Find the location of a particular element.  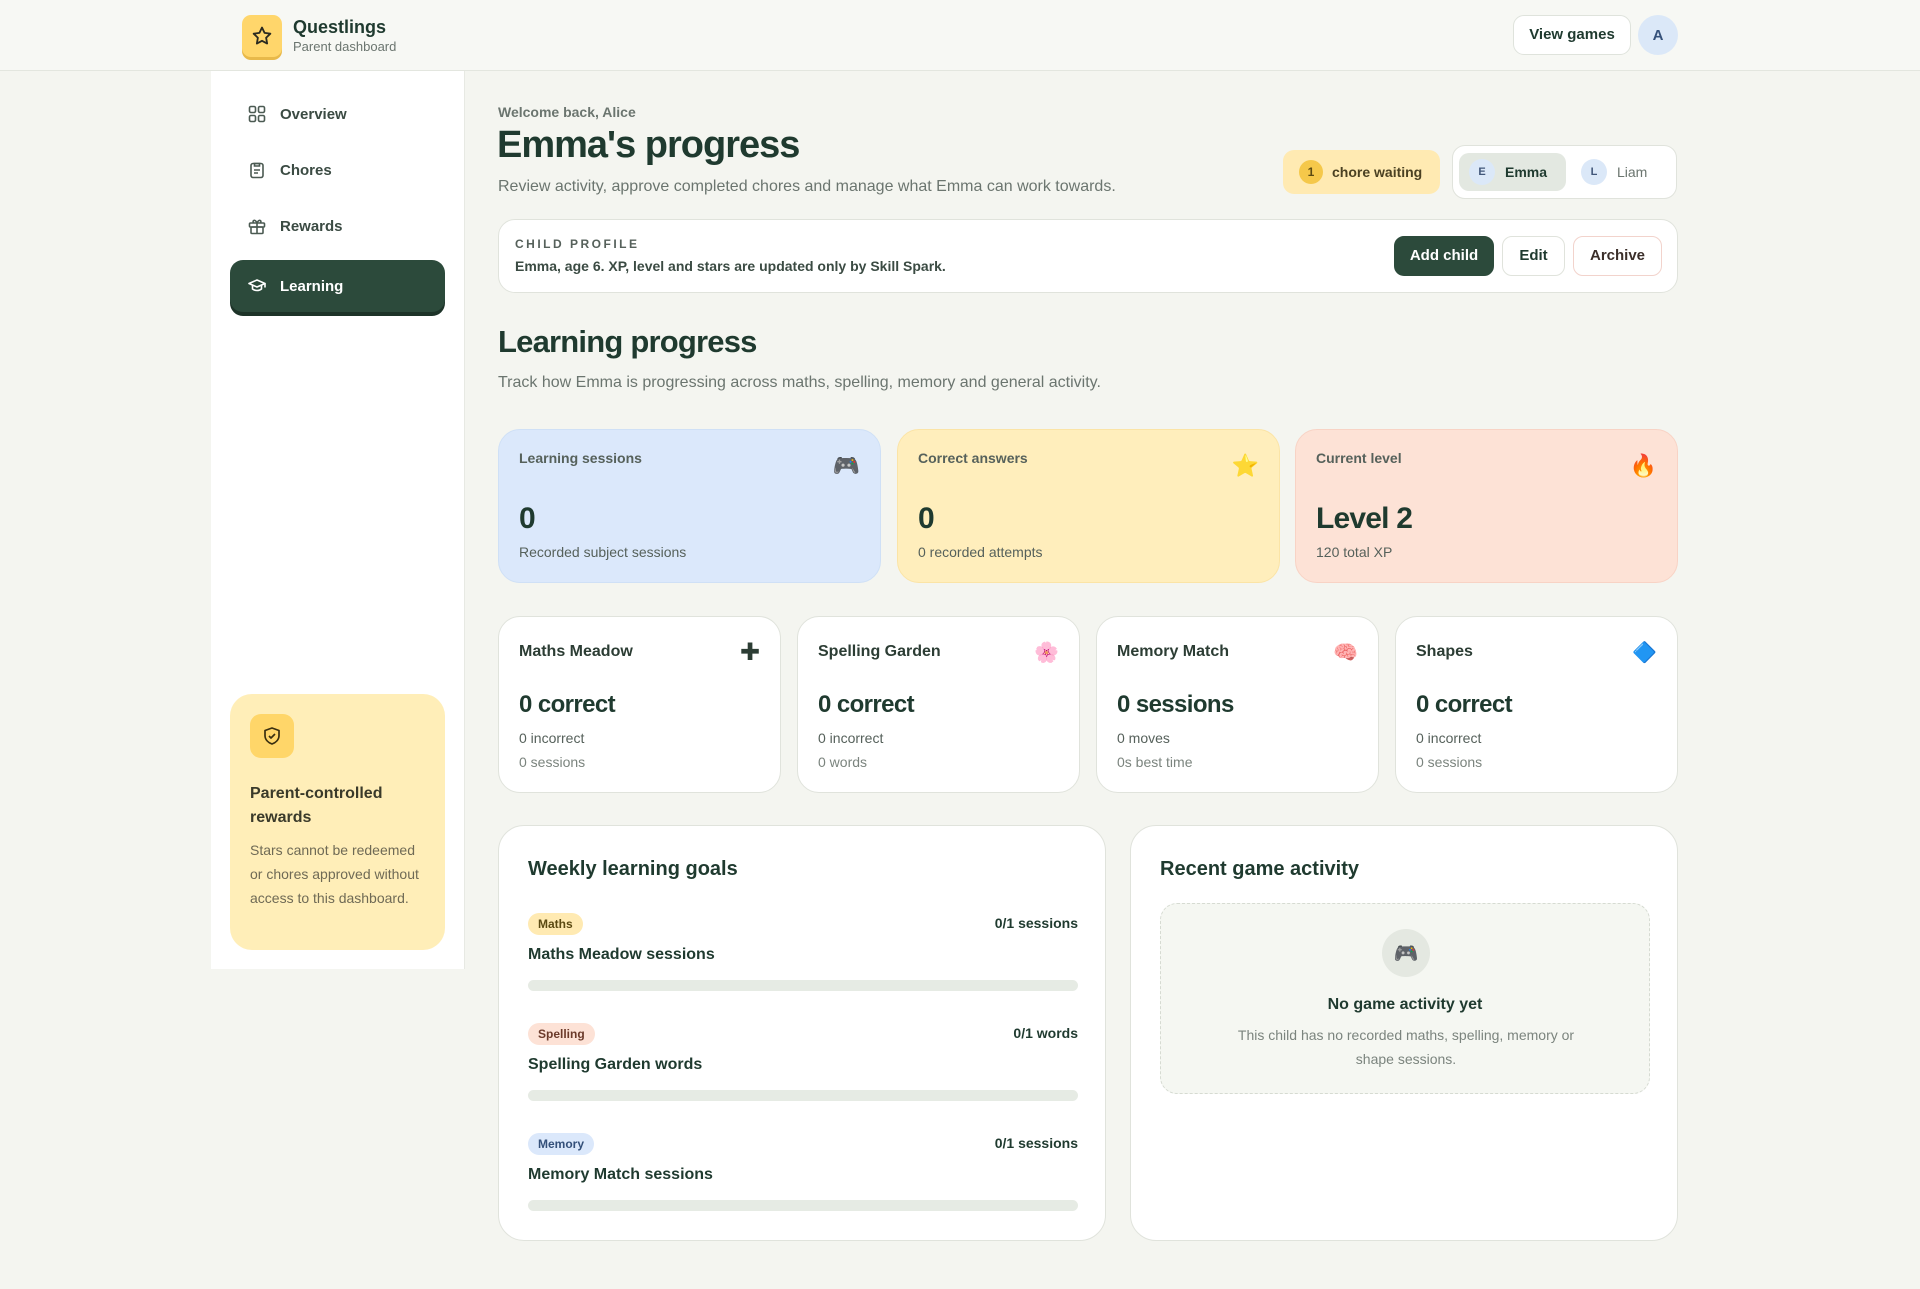

welcome-text: Welcome back, Alice is located at coordinates (567, 112).